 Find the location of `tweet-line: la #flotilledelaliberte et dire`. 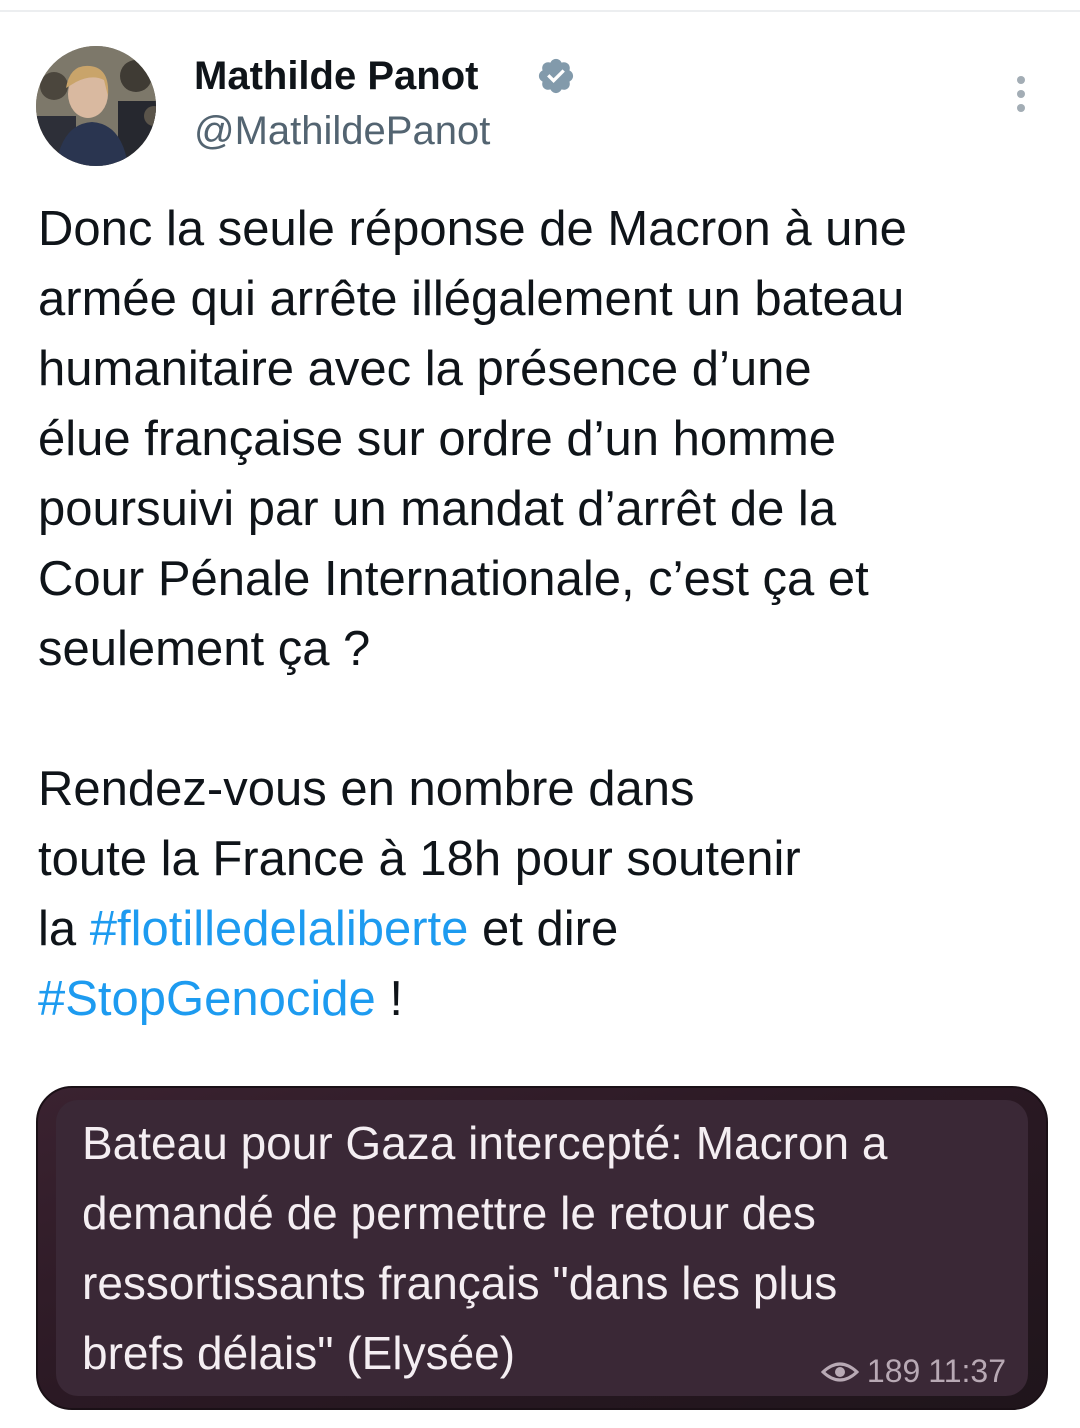

tweet-line: la #flotilledelaliberte et dire is located at coordinates (538, 929).